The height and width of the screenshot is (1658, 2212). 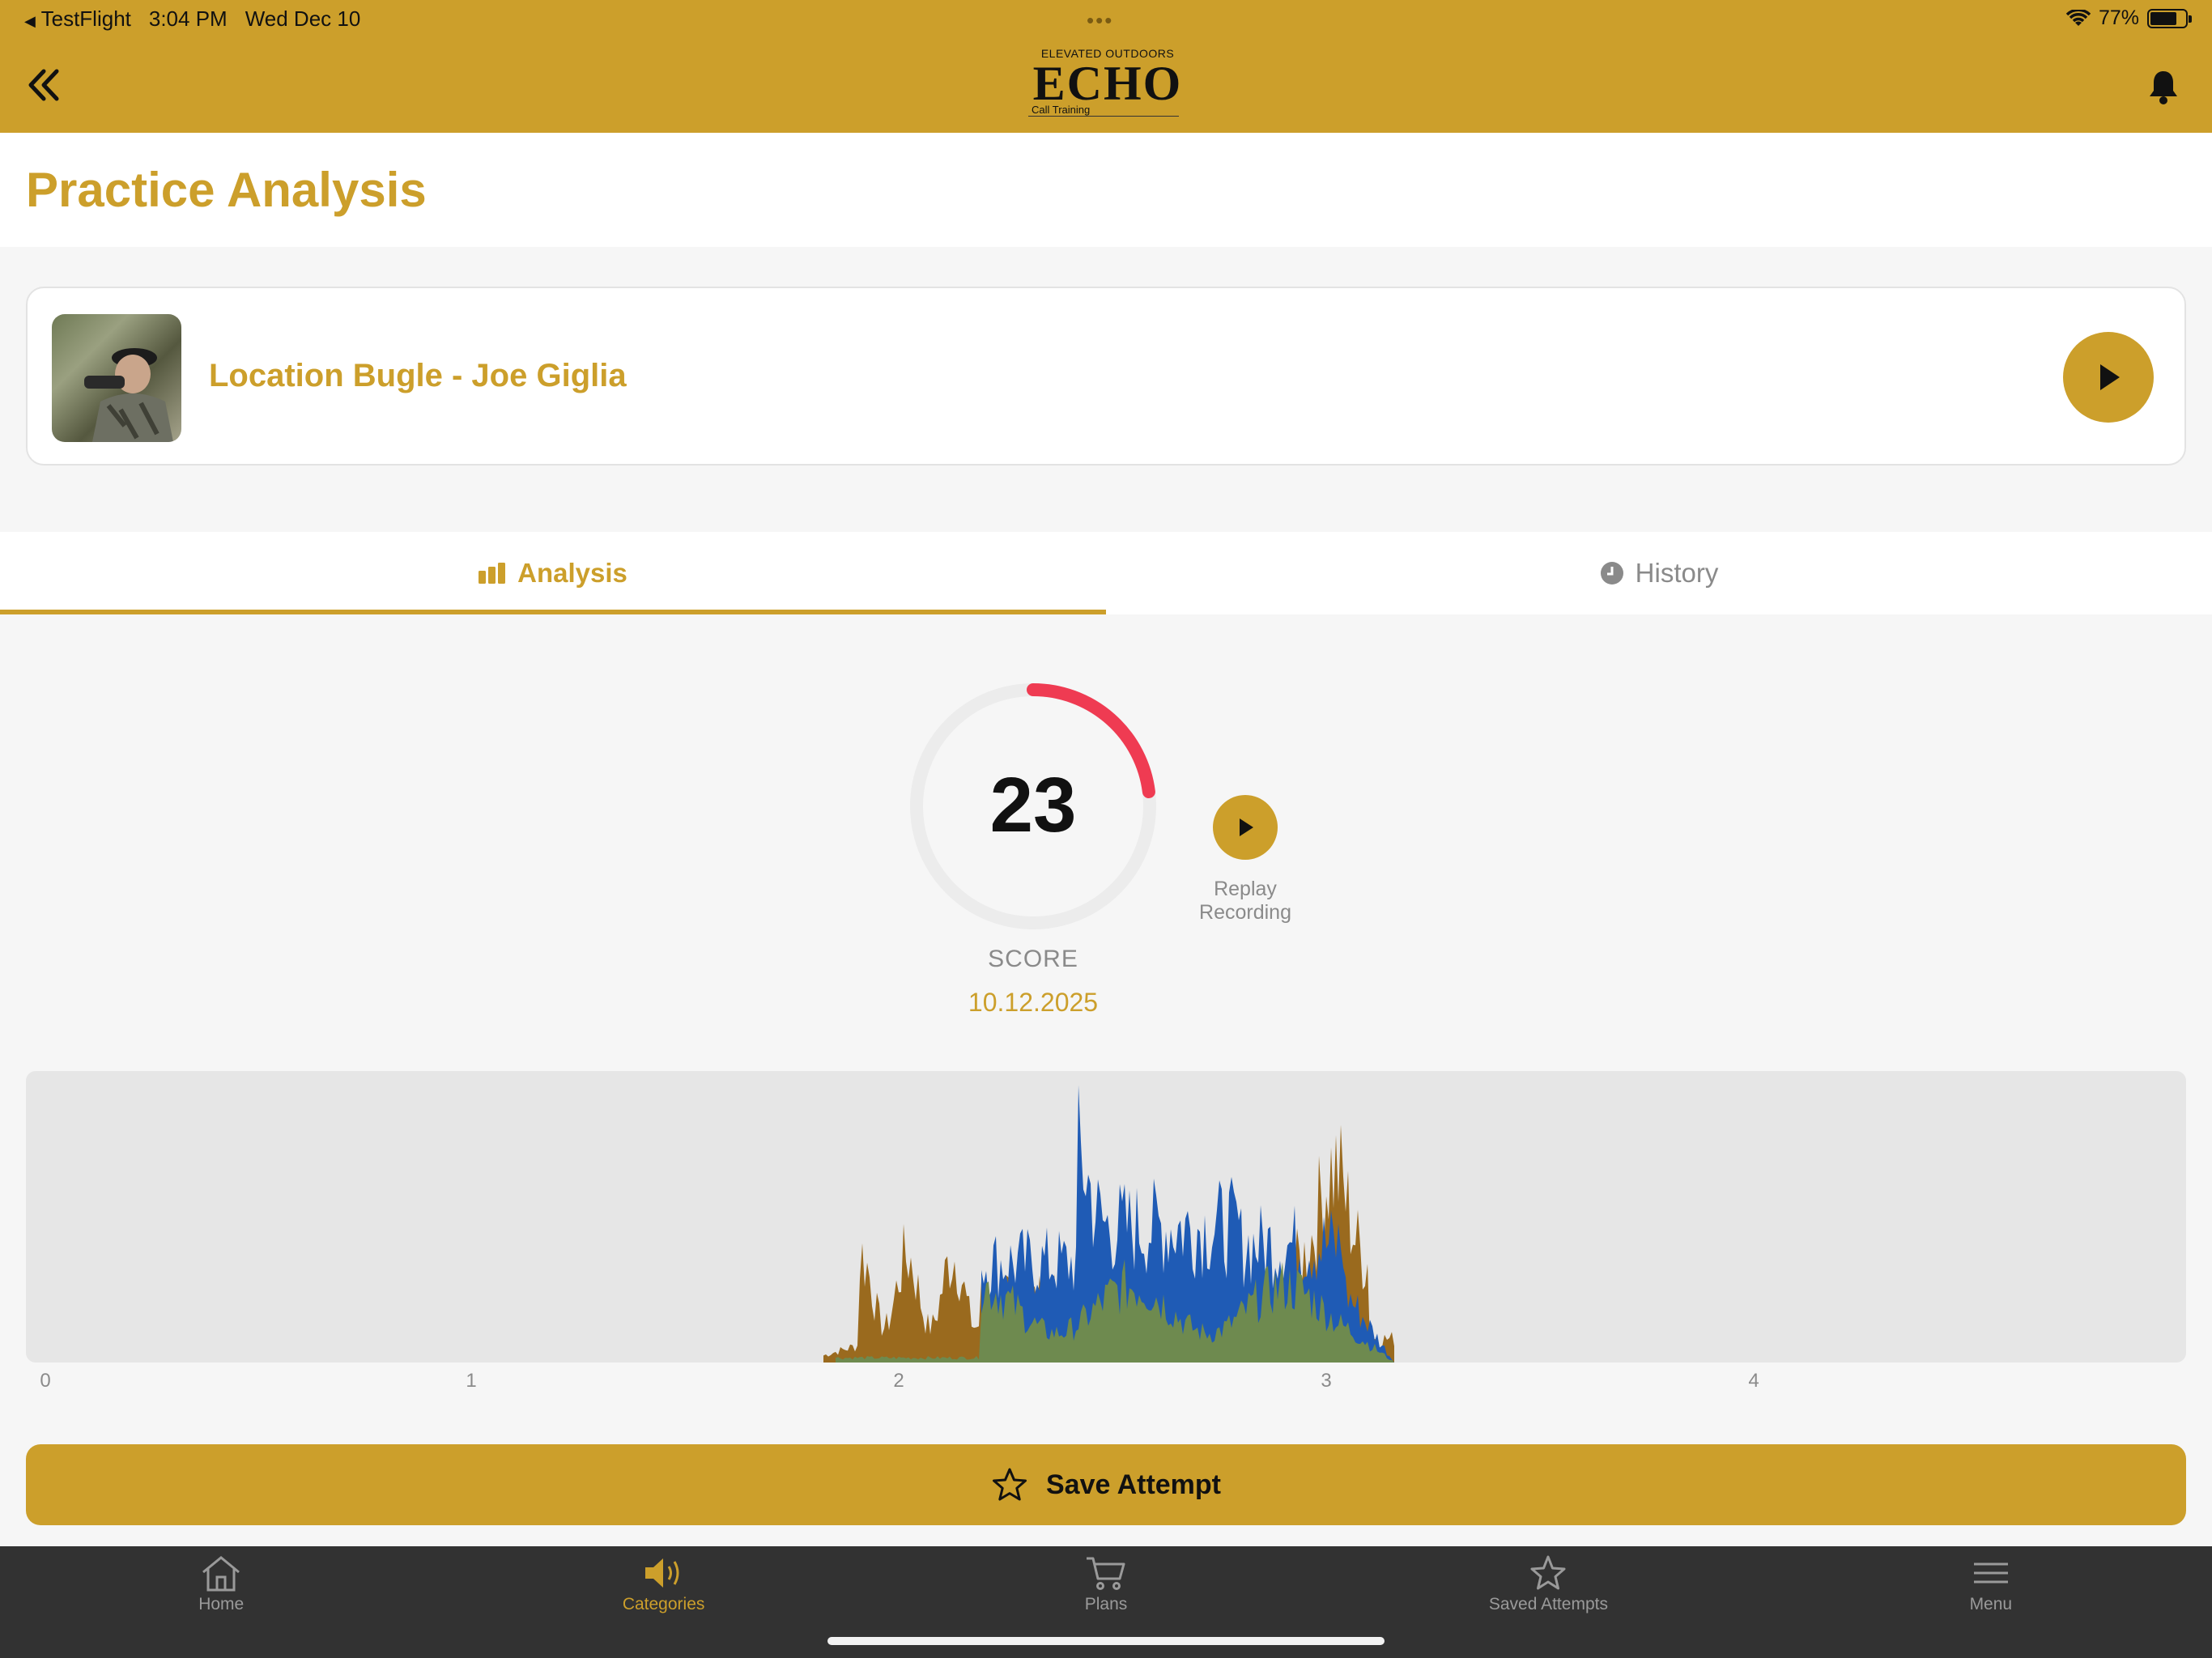 I want to click on save-attempt-button: Save Attempt, so click(x=1106, y=1484).